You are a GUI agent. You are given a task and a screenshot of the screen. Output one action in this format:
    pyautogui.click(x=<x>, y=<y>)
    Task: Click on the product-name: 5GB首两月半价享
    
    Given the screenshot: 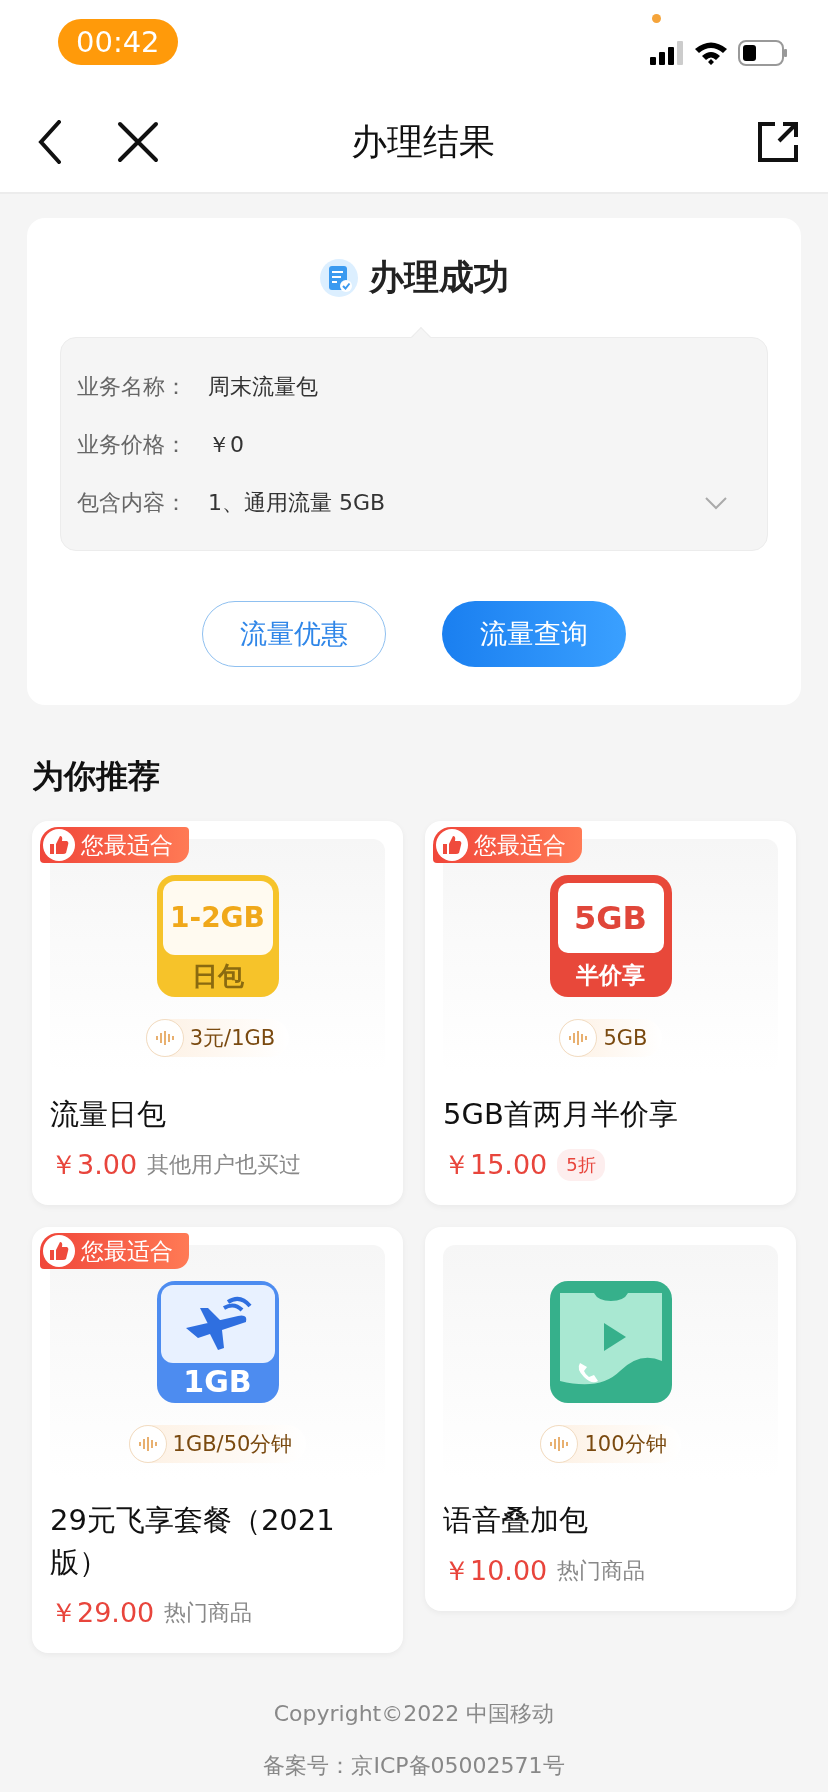 What is the action you would take?
    pyautogui.click(x=561, y=1114)
    